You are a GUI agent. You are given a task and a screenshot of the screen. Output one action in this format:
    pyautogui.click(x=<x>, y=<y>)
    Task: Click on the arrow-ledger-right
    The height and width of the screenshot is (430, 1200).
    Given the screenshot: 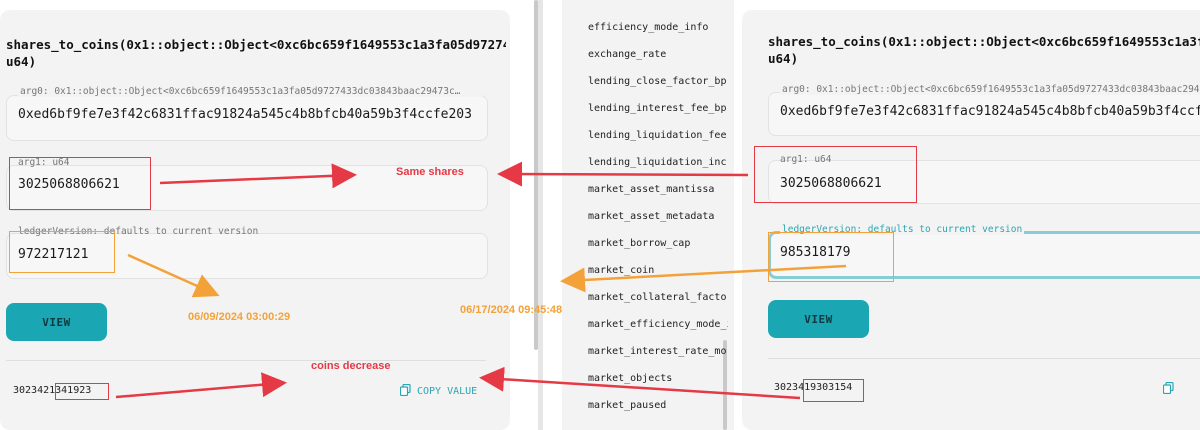 What is the action you would take?
    pyautogui.click(x=703, y=278)
    